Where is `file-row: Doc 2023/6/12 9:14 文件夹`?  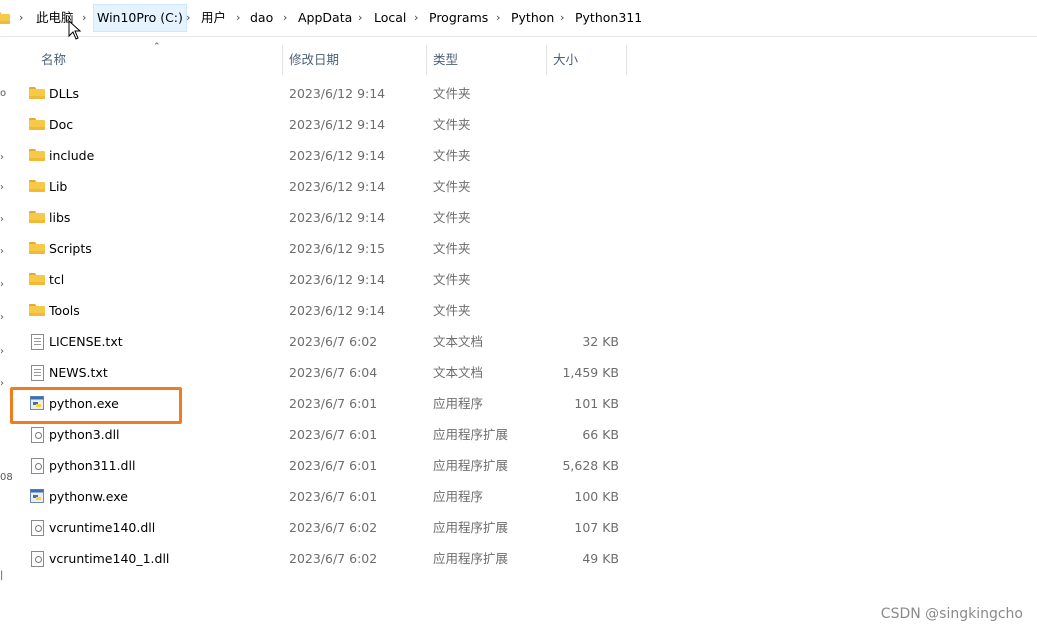 file-row: Doc 2023/6/12 9:14 文件夹 is located at coordinates (315, 124).